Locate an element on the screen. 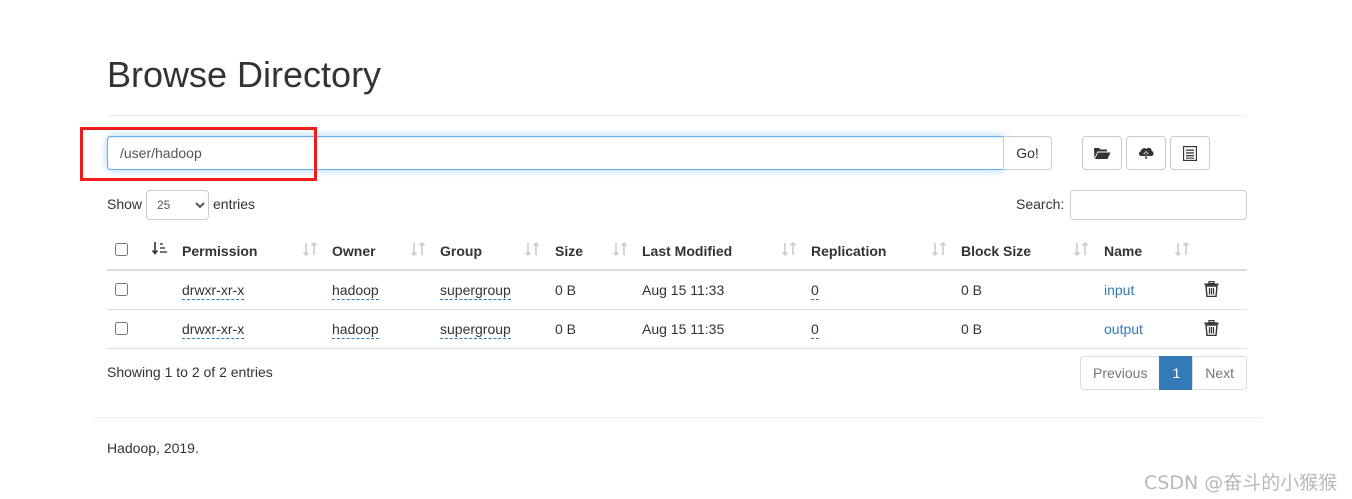  entries-label: entries is located at coordinates (234, 204).